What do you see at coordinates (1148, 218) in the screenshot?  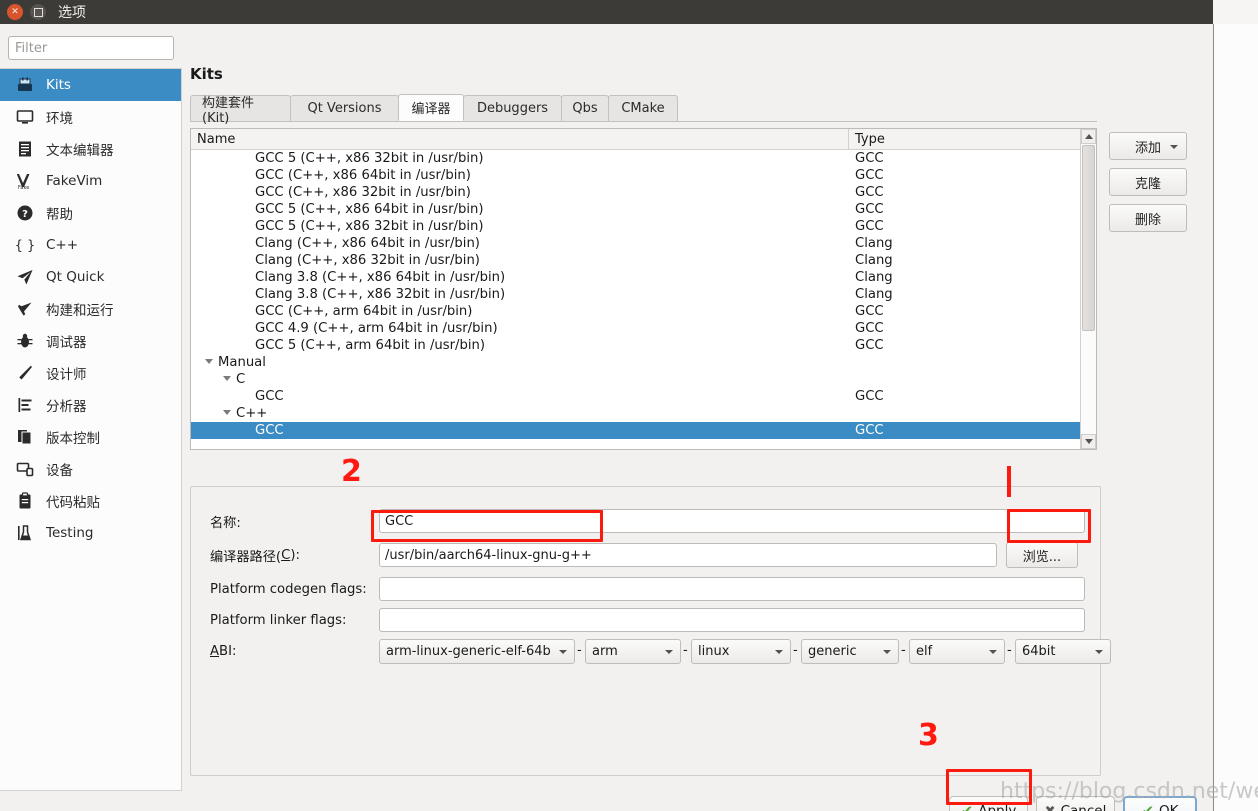 I see `remove-button: 删除` at bounding box center [1148, 218].